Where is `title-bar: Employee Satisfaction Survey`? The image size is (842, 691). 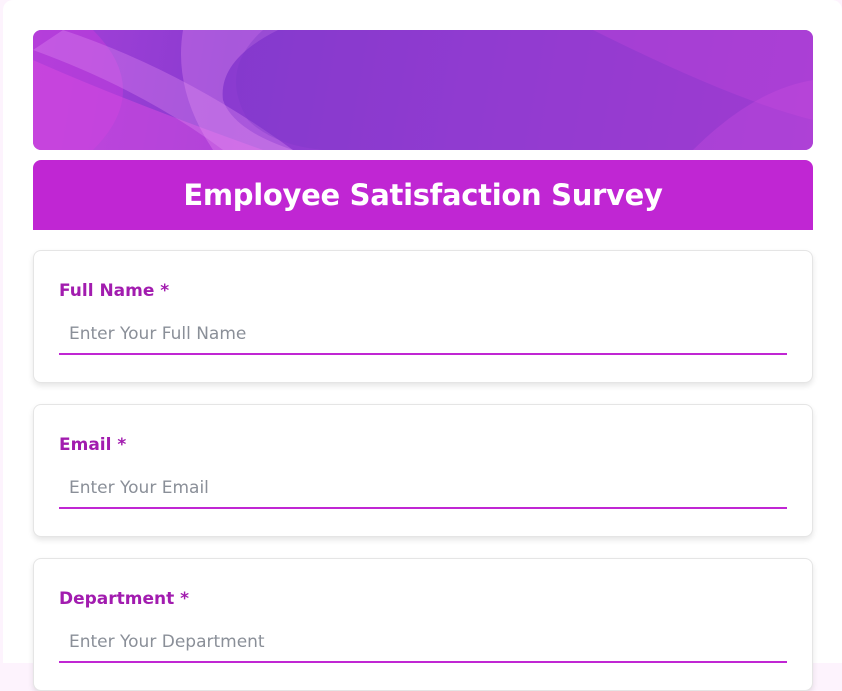
title-bar: Employee Satisfaction Survey is located at coordinates (423, 195).